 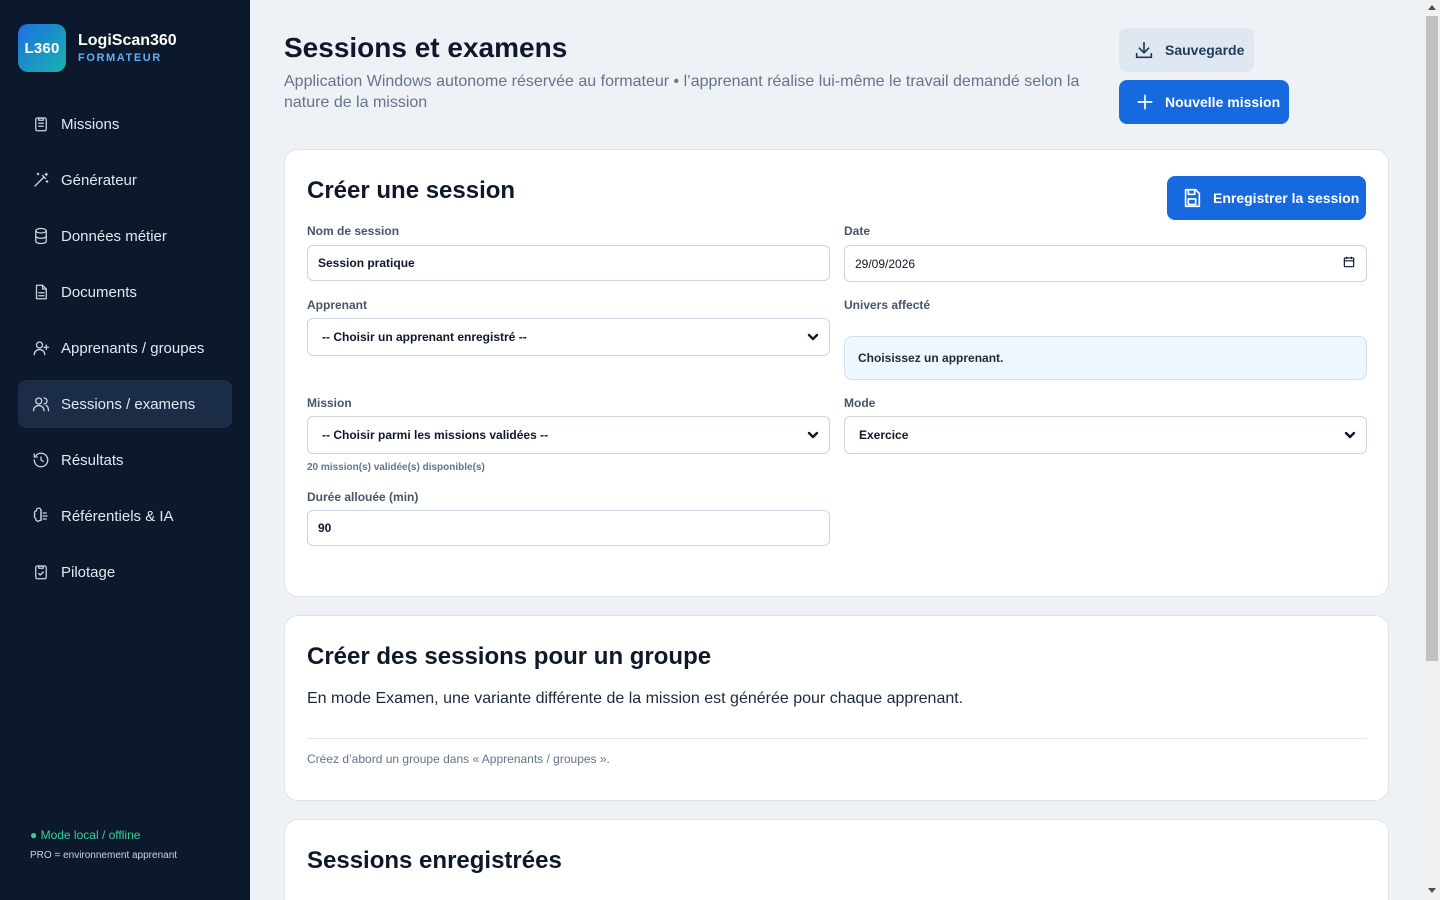 I want to click on backup-button: Sauvegarde, so click(x=1186, y=50).